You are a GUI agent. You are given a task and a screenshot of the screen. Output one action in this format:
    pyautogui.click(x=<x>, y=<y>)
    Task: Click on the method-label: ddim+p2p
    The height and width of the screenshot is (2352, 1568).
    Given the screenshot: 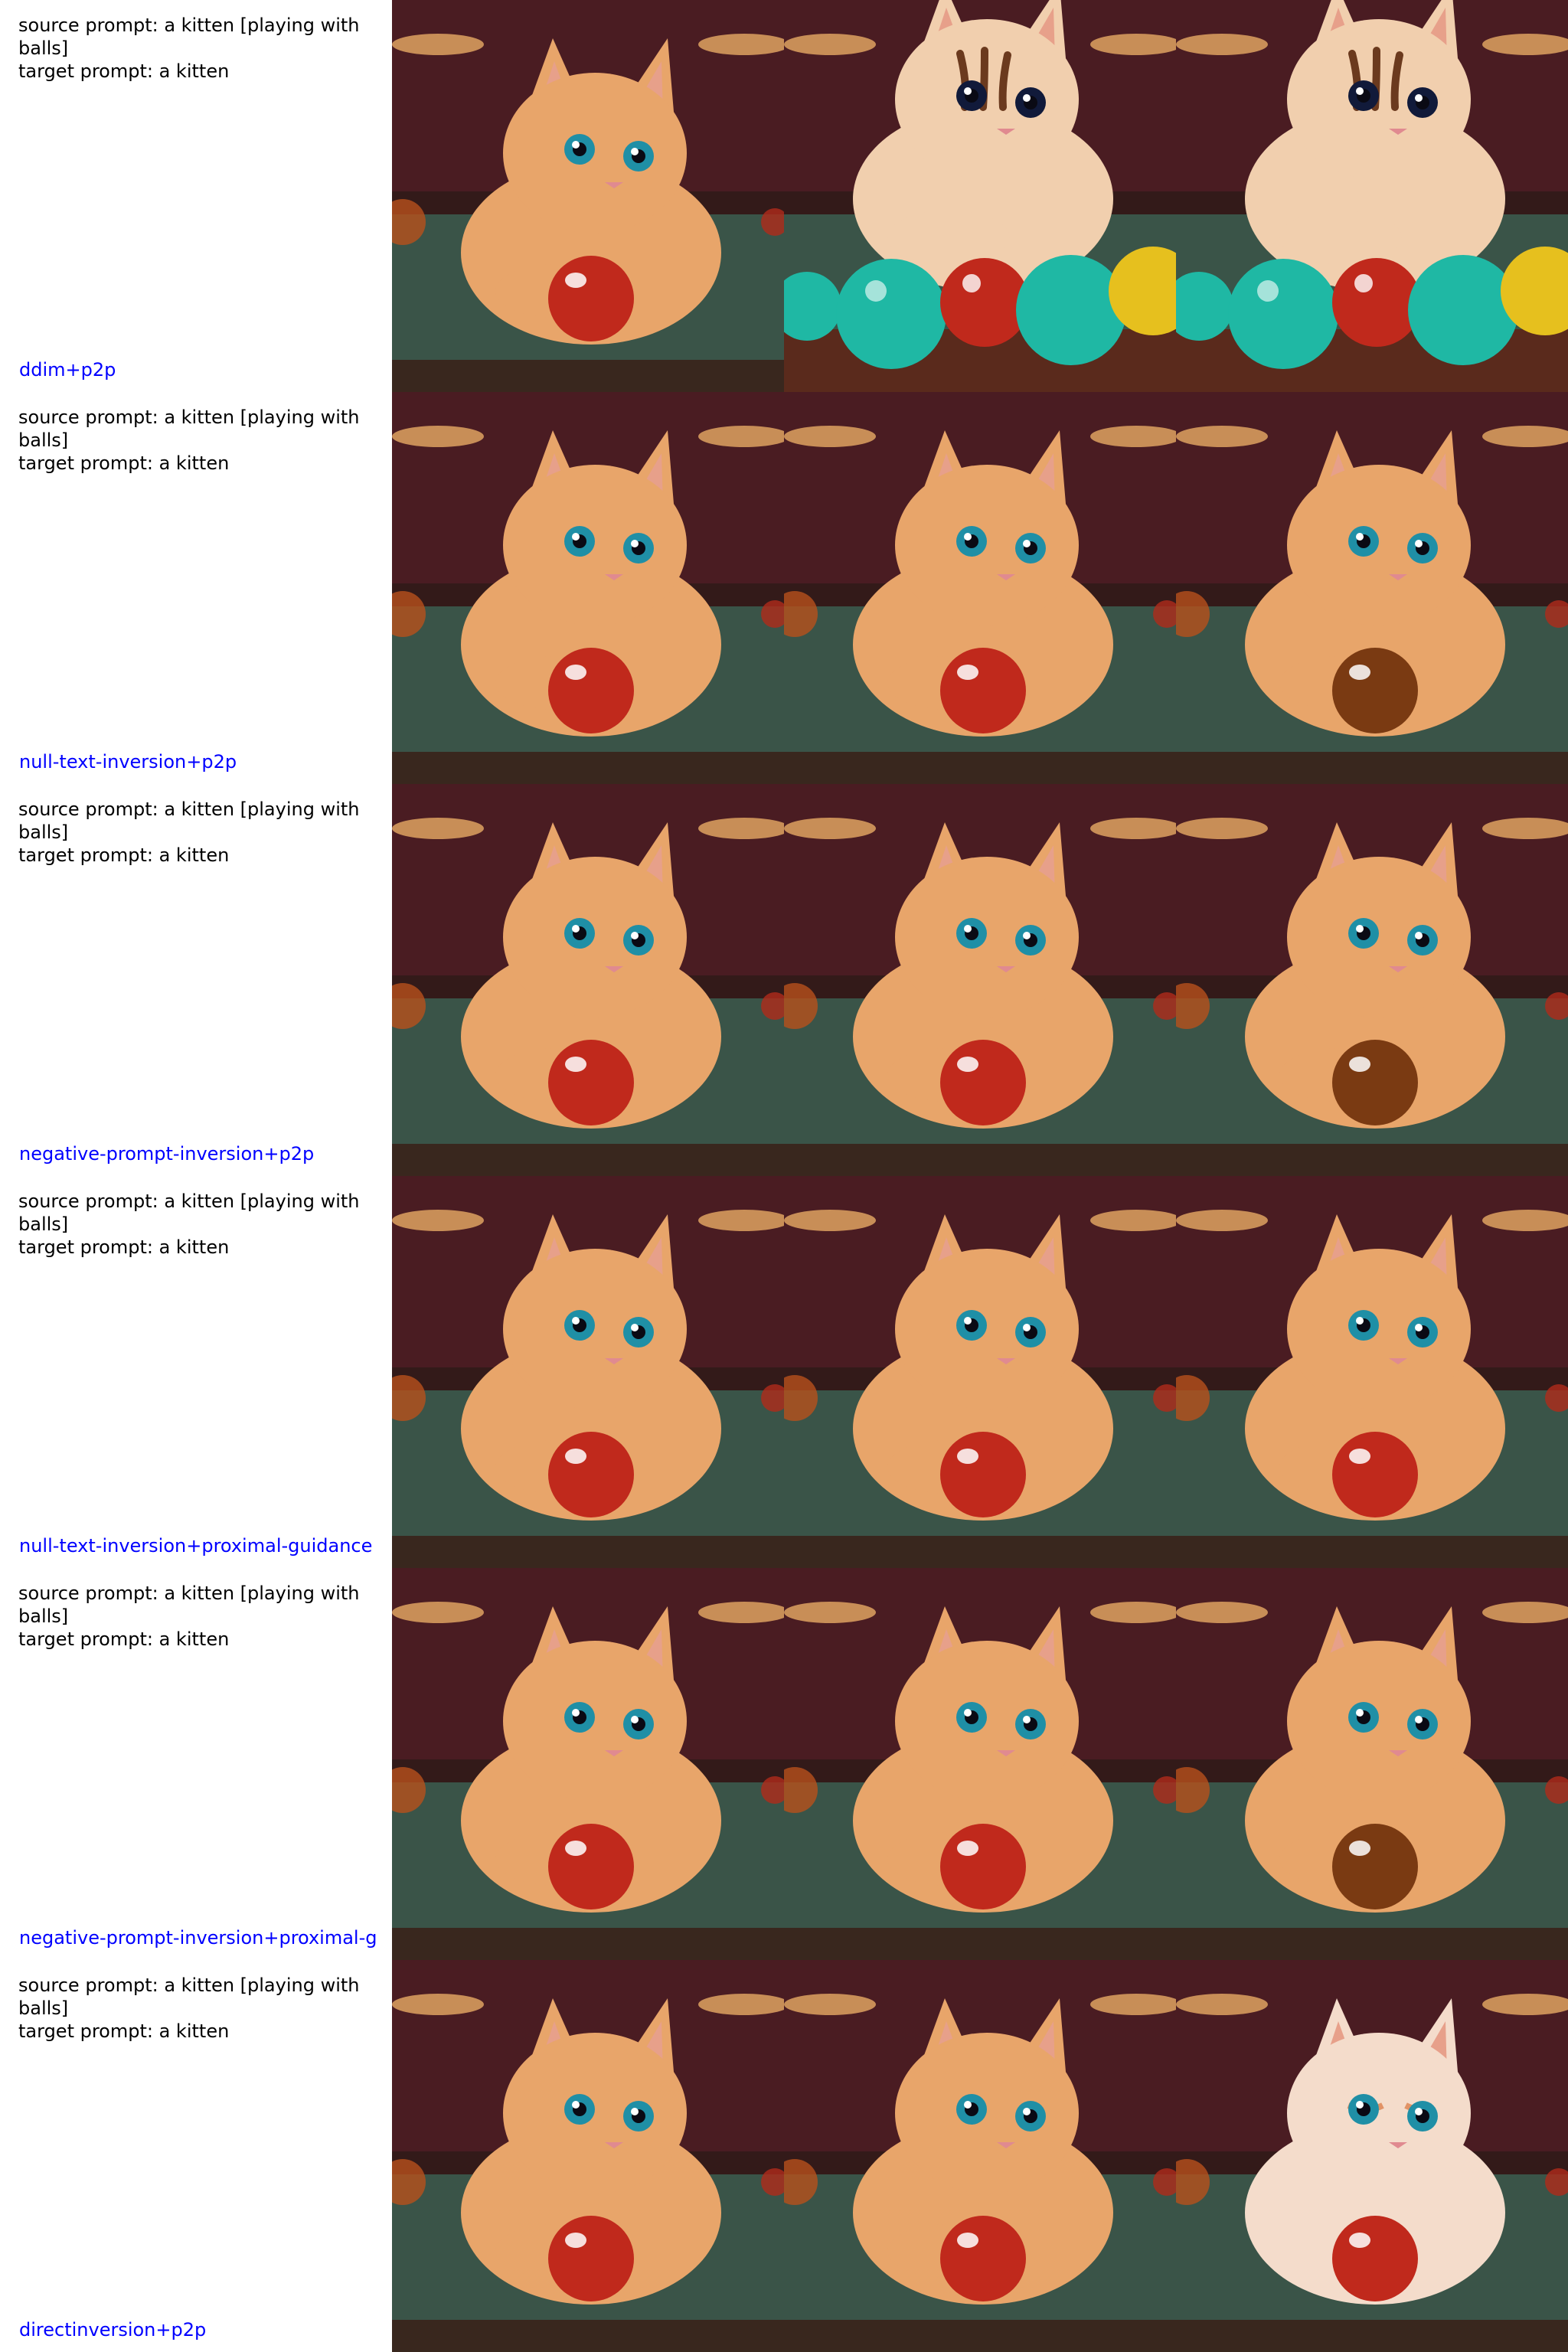 What is the action you would take?
    pyautogui.click(x=67, y=370)
    